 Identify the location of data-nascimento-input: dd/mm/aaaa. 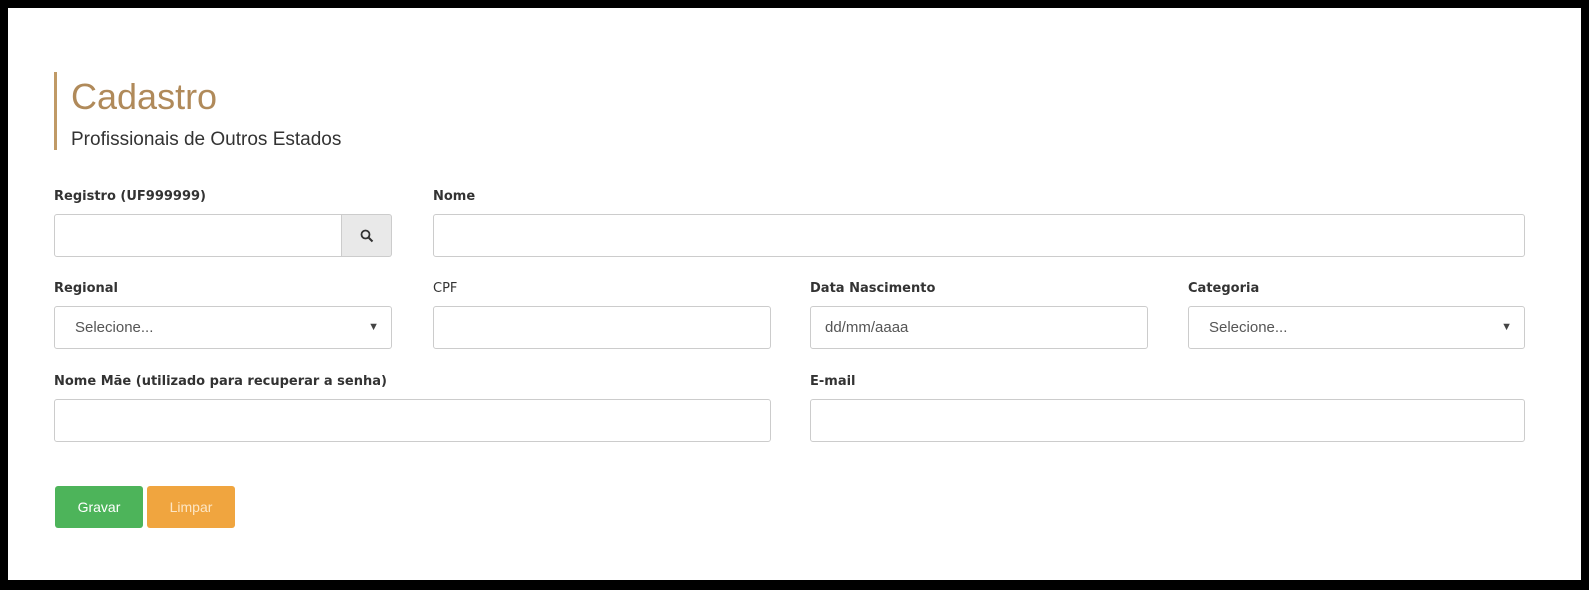
(979, 327).